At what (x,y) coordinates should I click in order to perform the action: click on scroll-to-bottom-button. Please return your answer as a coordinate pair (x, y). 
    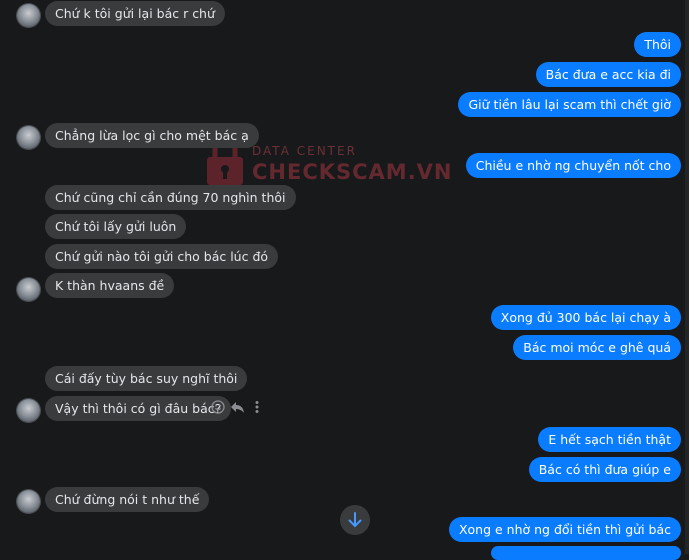
    Looking at the image, I should click on (355, 520).